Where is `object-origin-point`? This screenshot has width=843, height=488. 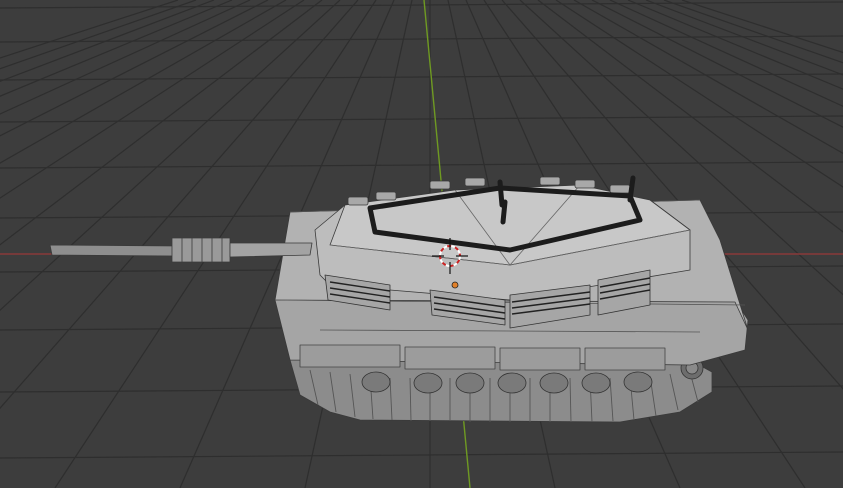 object-origin-point is located at coordinates (455, 285).